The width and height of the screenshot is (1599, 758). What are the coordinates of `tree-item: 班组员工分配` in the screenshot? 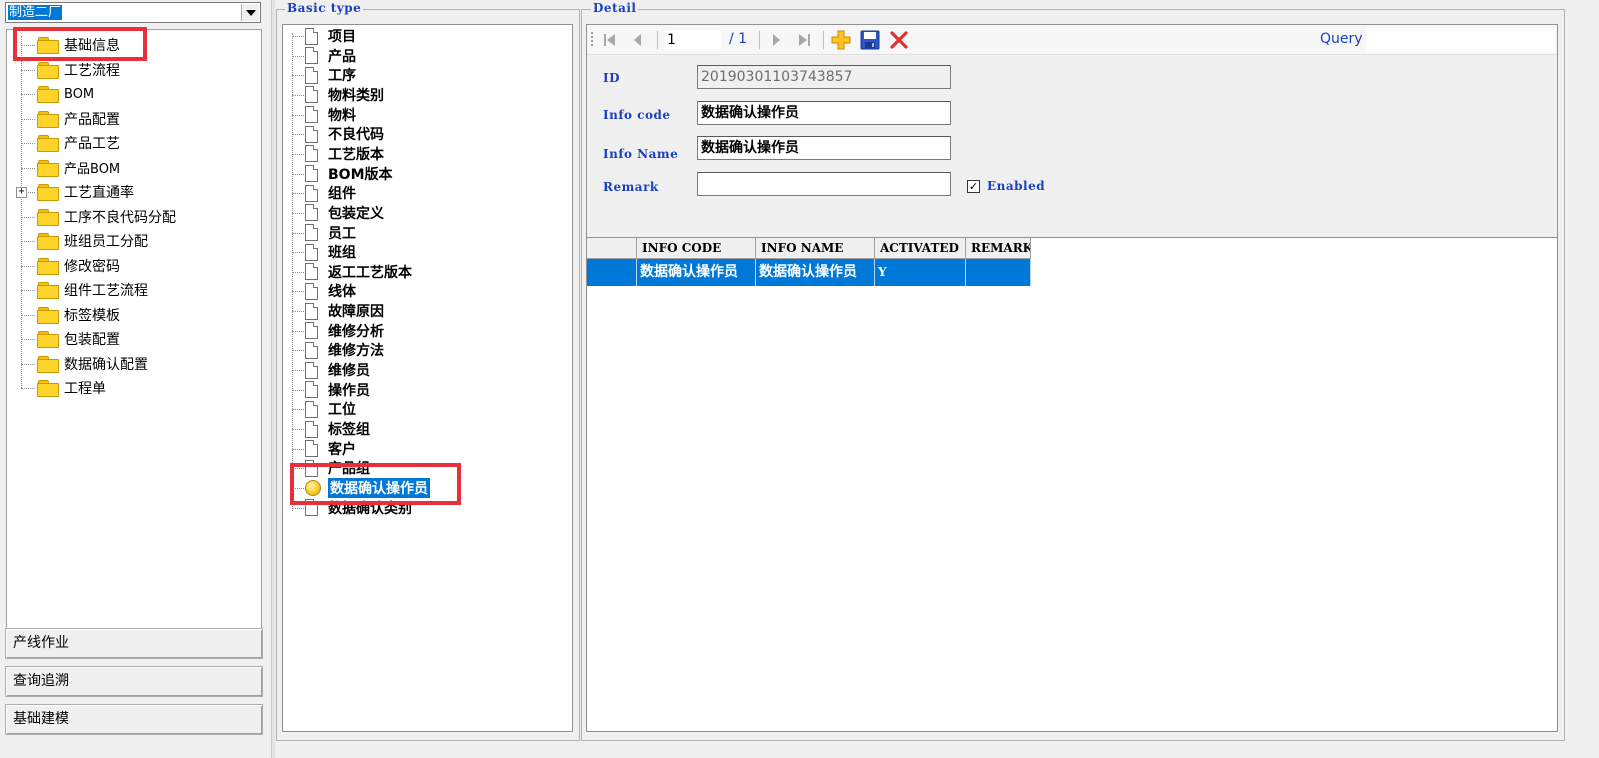 It's located at (84, 241).